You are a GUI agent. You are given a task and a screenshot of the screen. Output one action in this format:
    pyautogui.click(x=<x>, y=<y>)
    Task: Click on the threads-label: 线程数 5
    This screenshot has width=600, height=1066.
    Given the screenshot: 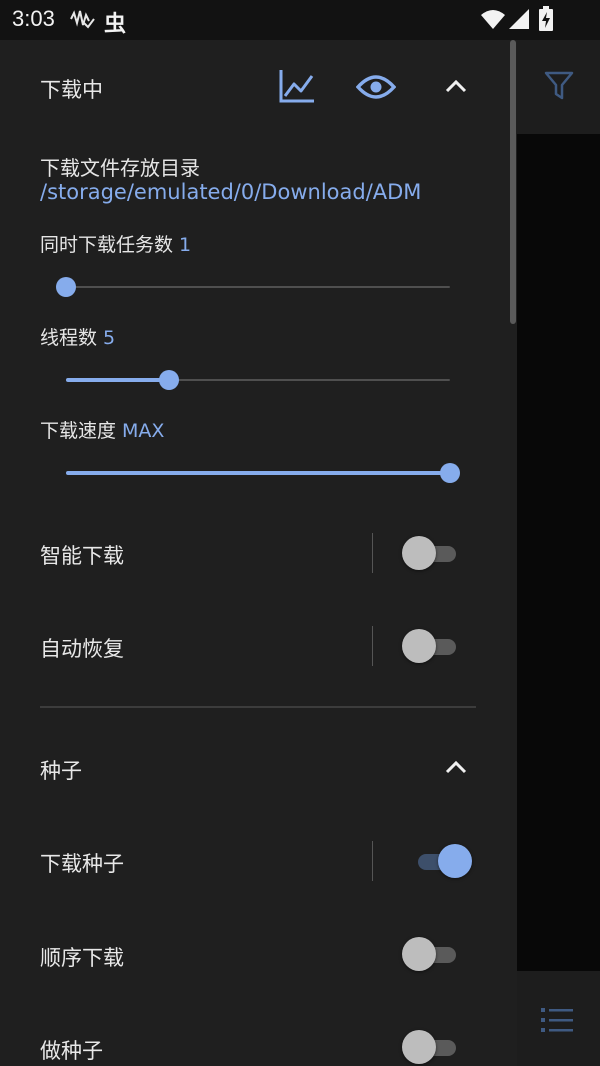 What is the action you would take?
    pyautogui.click(x=78, y=338)
    